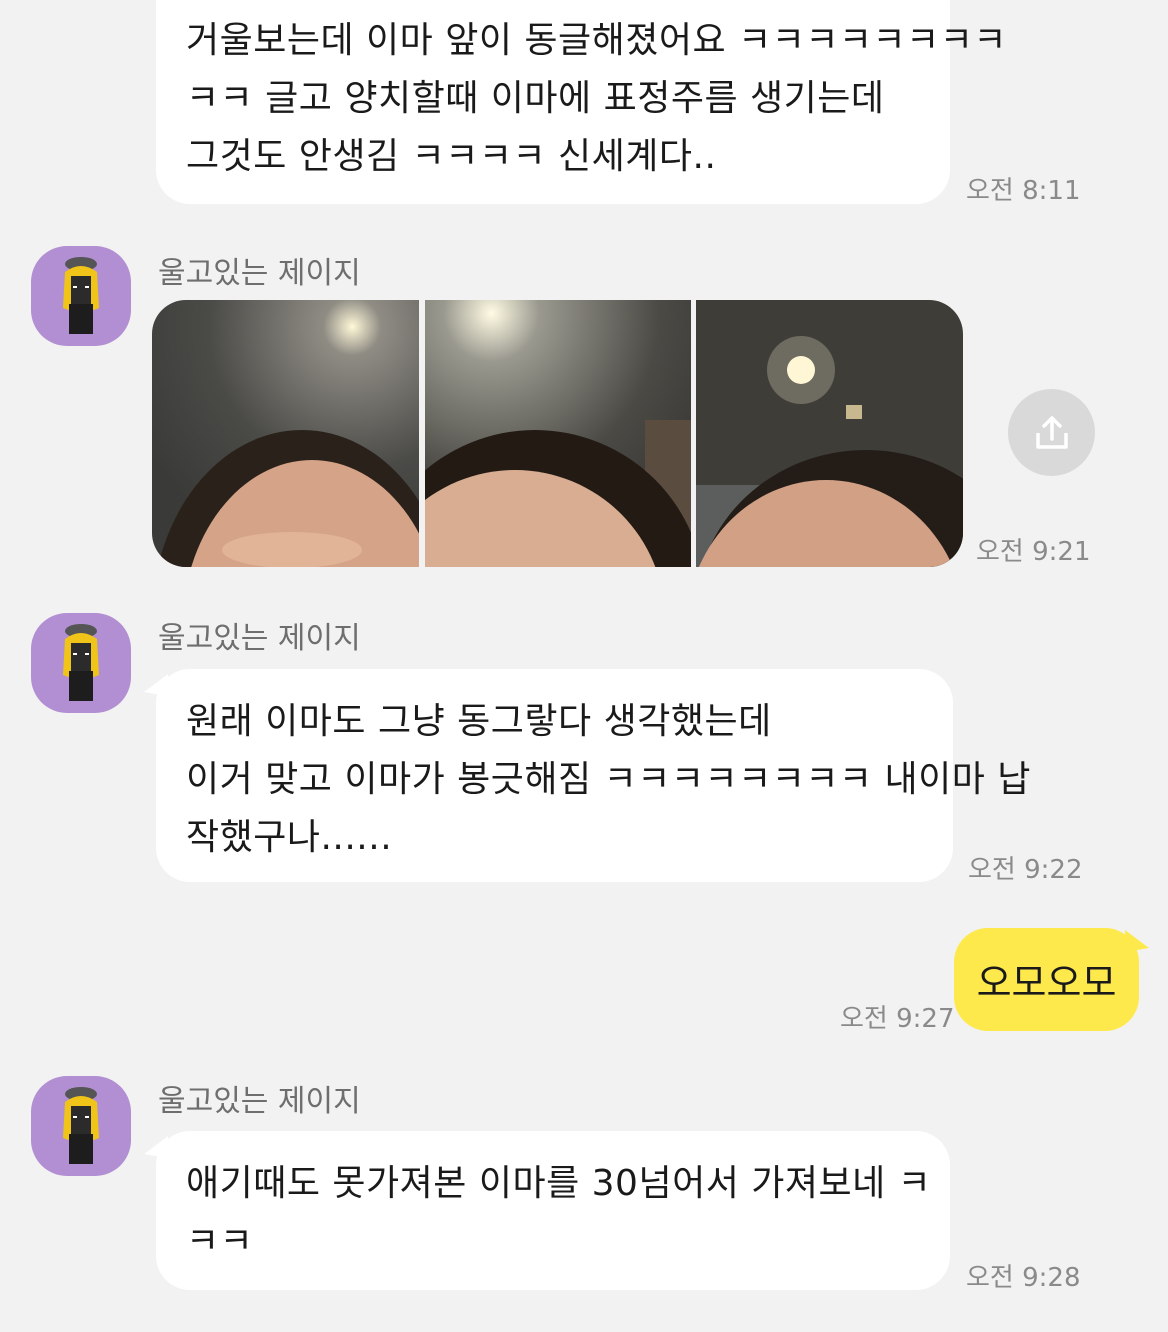 Image resolution: width=1168 pixels, height=1332 pixels. Describe the element at coordinates (1025, 870) in the screenshot. I see `message-time: 오전 9:22` at that location.